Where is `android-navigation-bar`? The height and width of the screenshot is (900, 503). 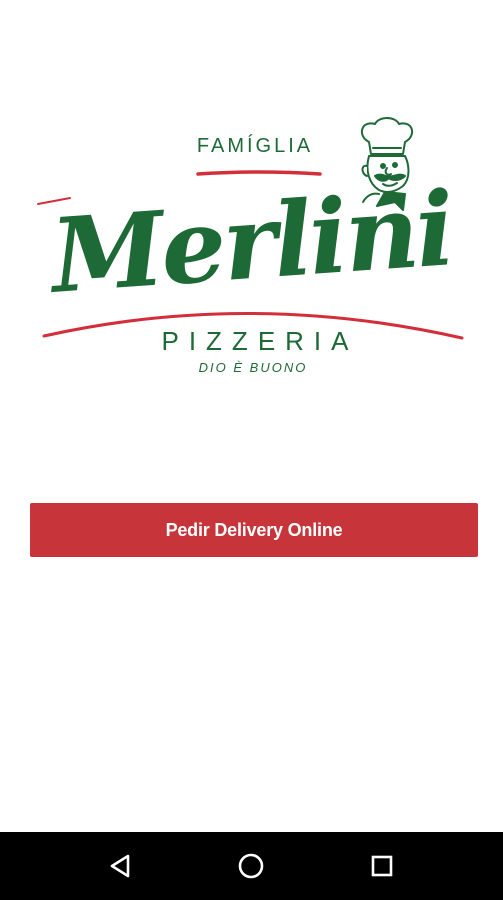
android-navigation-bar is located at coordinates (251, 866).